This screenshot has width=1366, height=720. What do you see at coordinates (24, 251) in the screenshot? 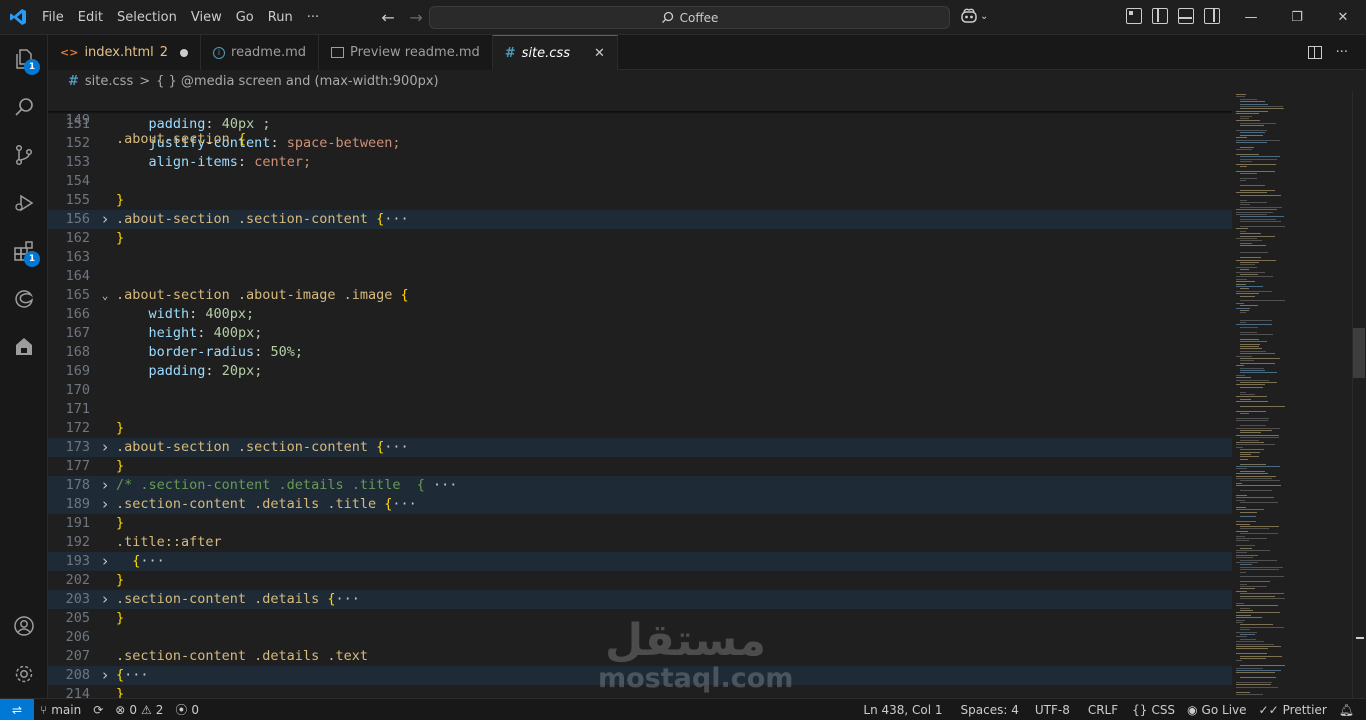
I see `extensions-icon: 1` at bounding box center [24, 251].